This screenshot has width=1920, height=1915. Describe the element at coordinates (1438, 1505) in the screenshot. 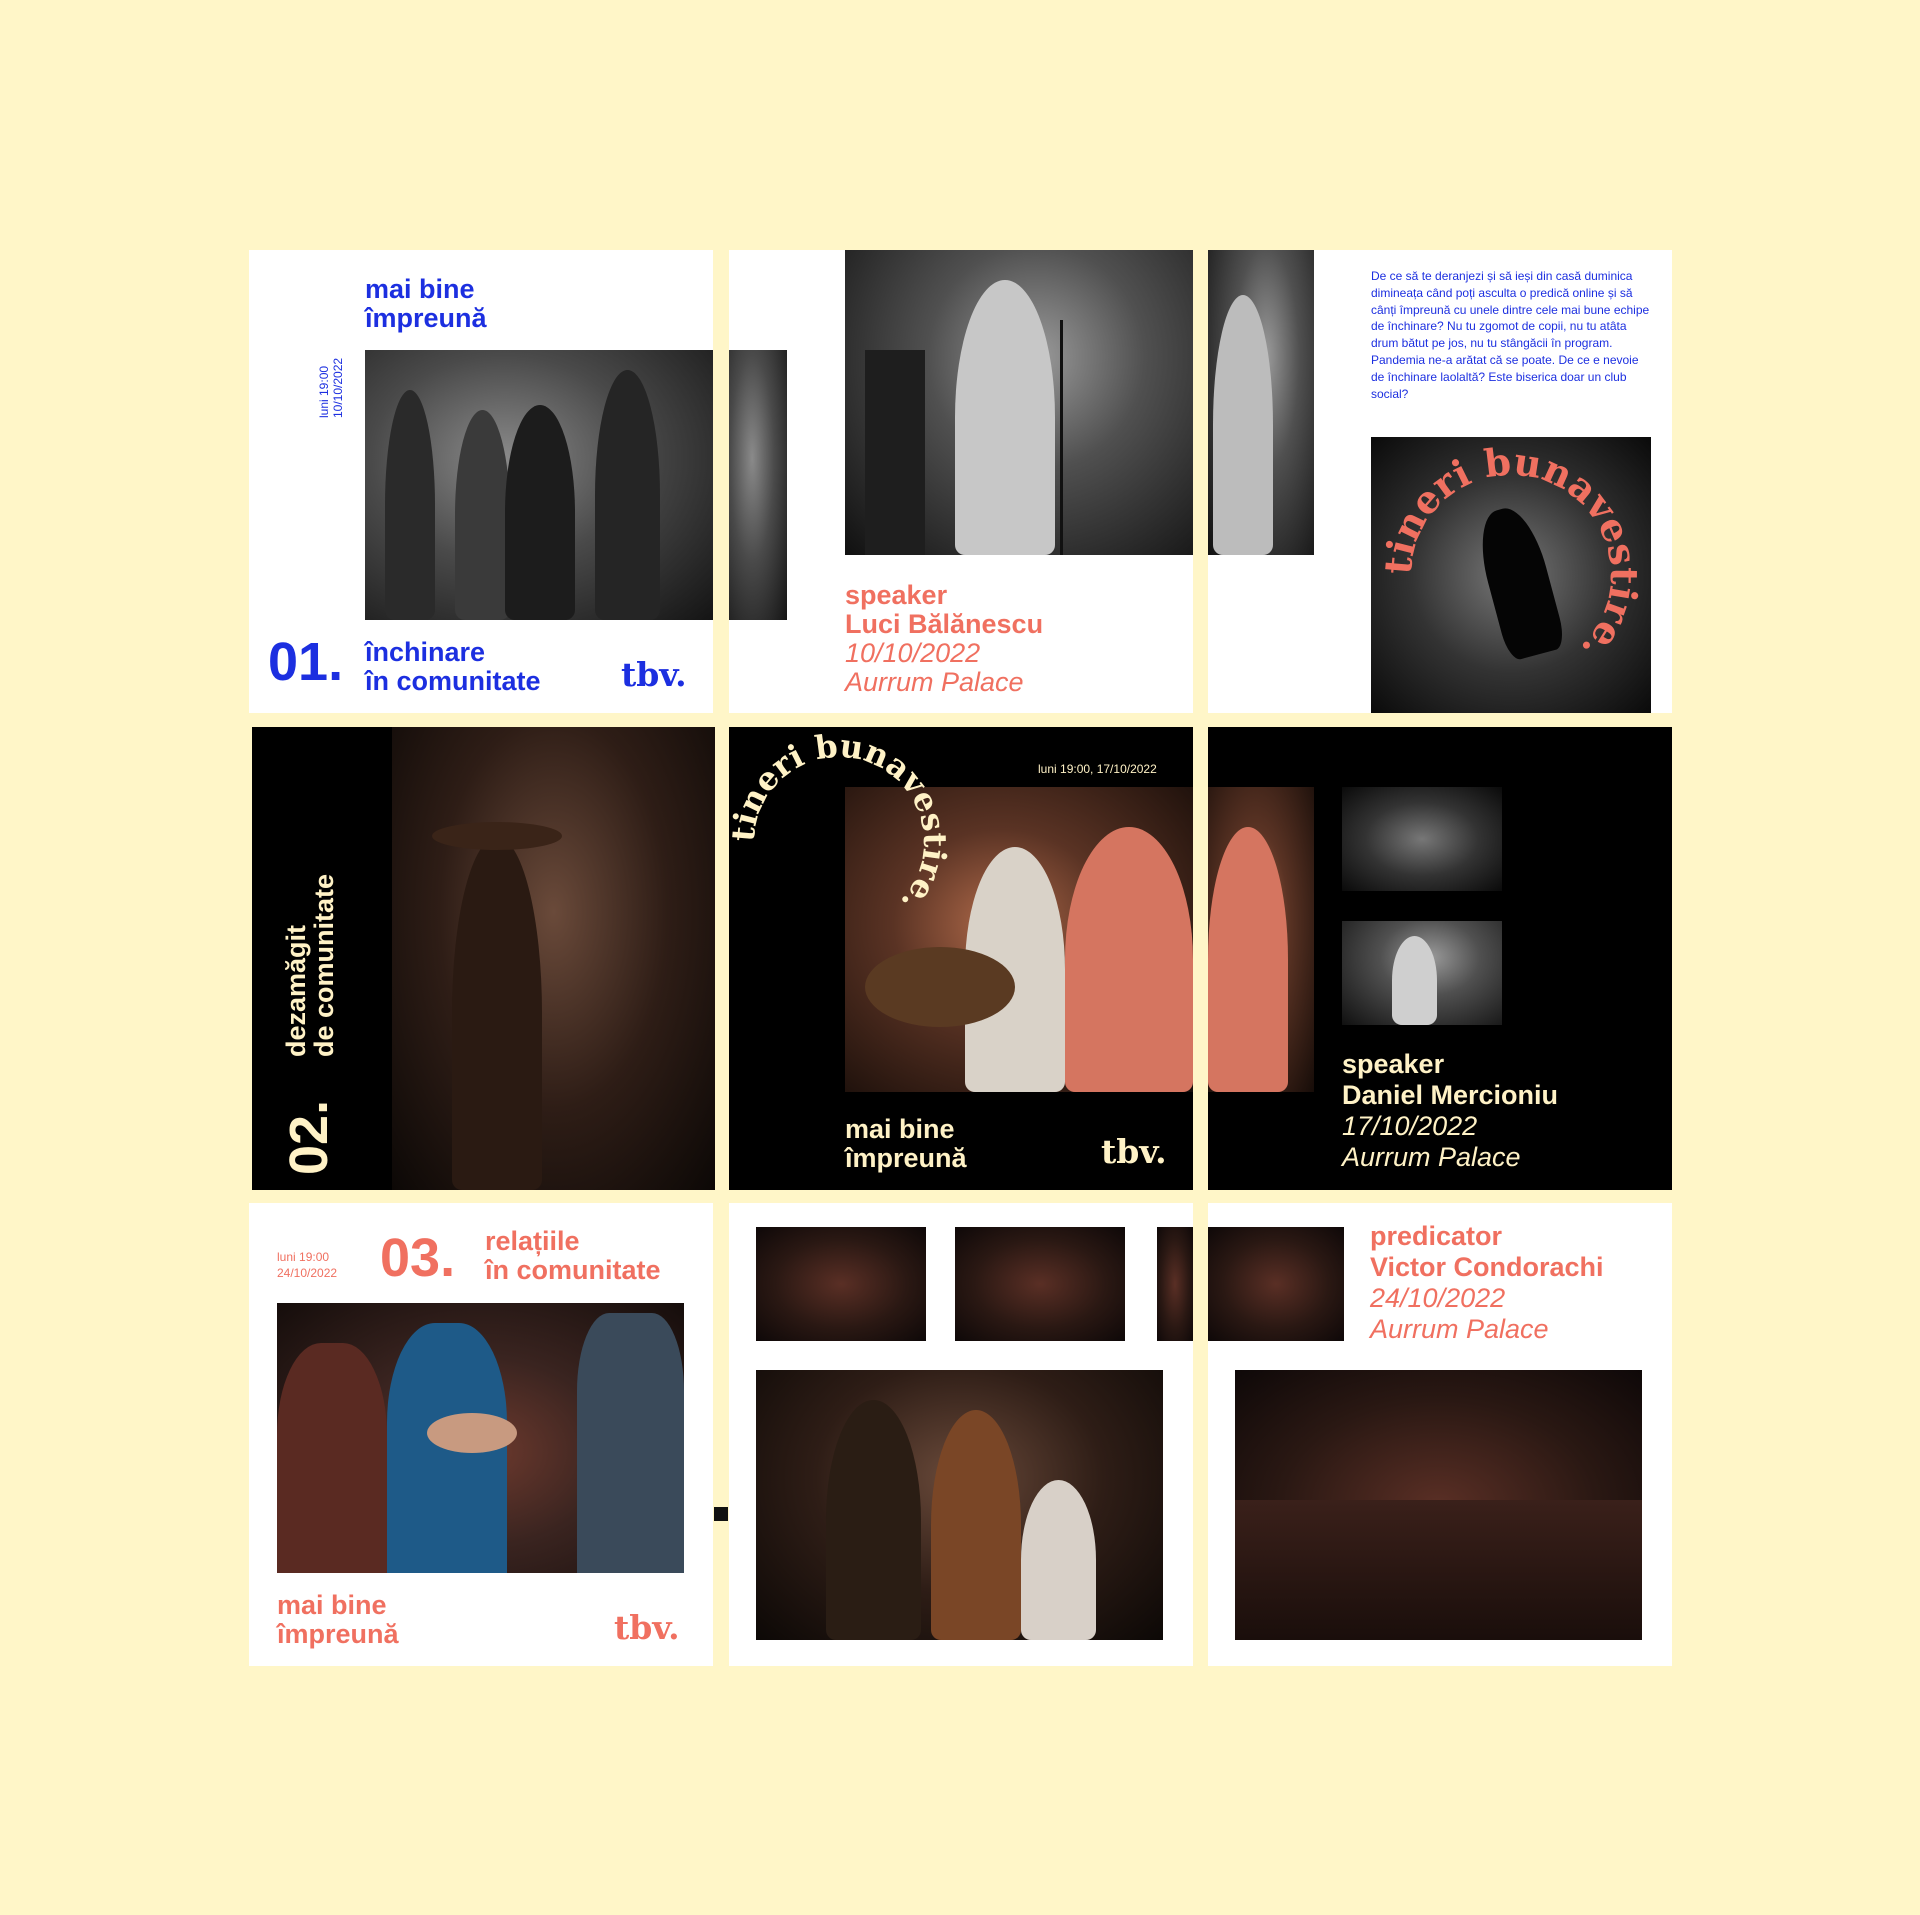

I see `hall-audience-photo` at that location.